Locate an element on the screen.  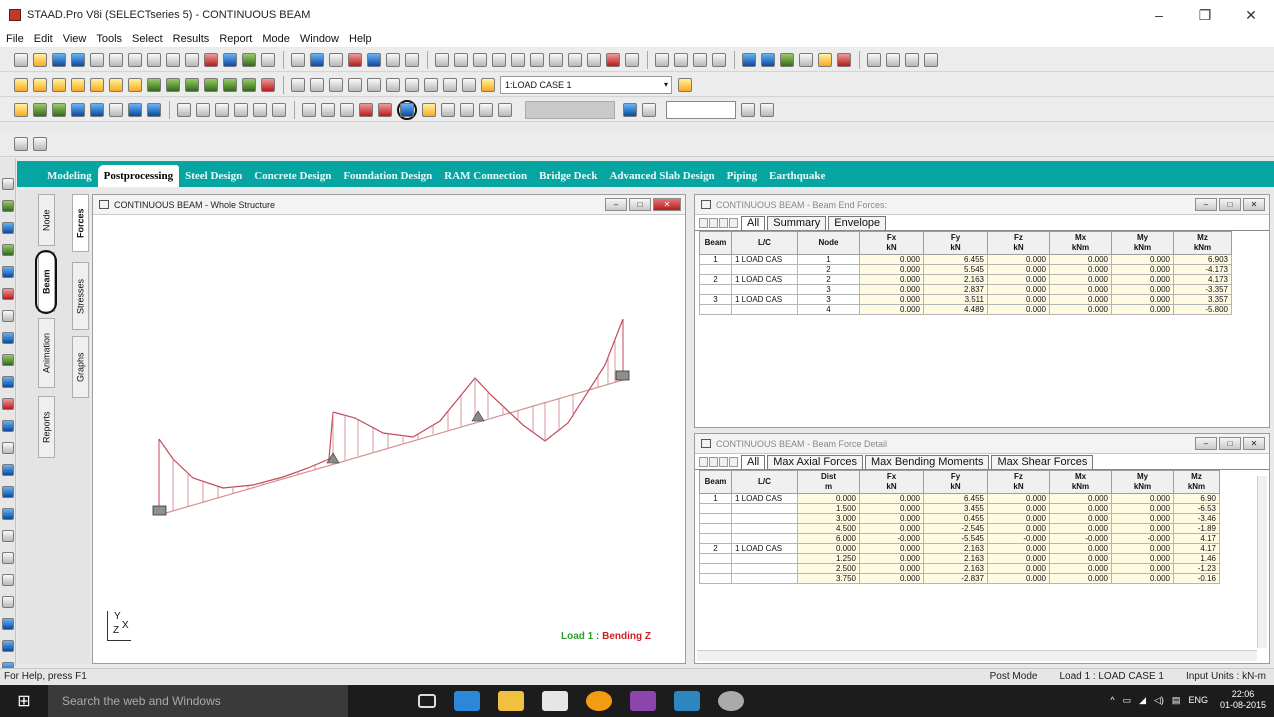
distance-icon is located at coordinates (537, 59).